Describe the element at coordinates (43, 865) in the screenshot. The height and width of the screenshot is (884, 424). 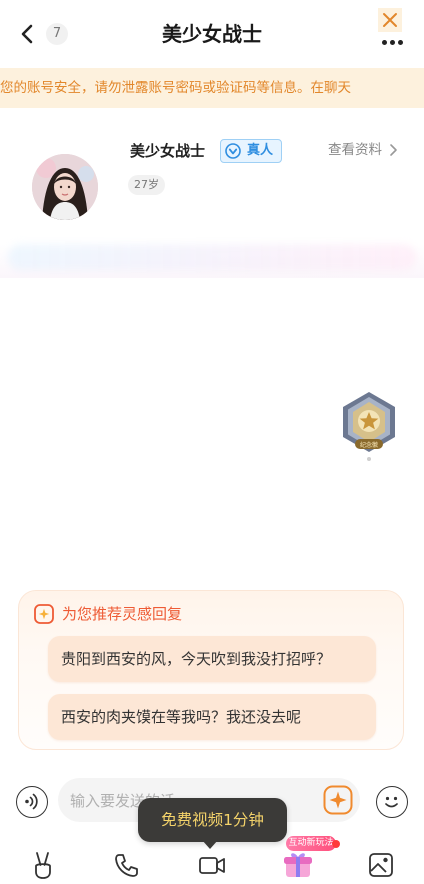
I see `victory-hand-icon` at that location.